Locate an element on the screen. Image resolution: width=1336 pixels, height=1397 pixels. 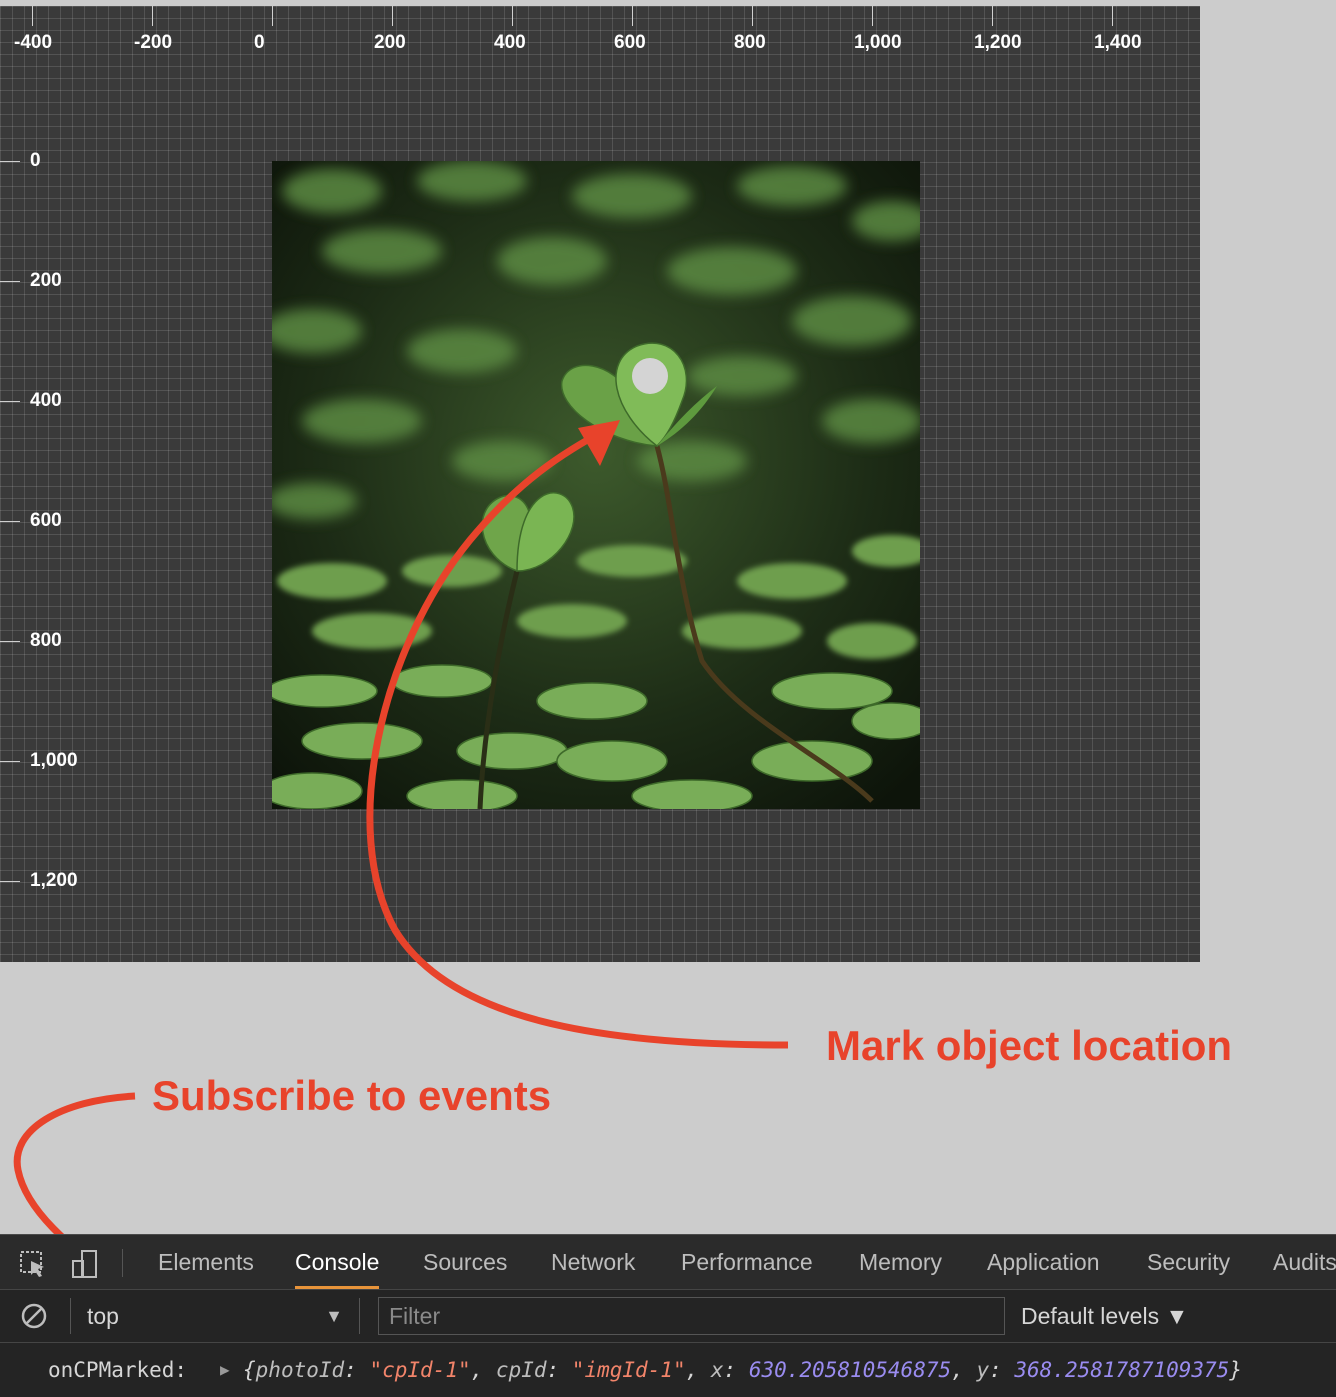
clear-console-icon is located at coordinates (34, 1316).